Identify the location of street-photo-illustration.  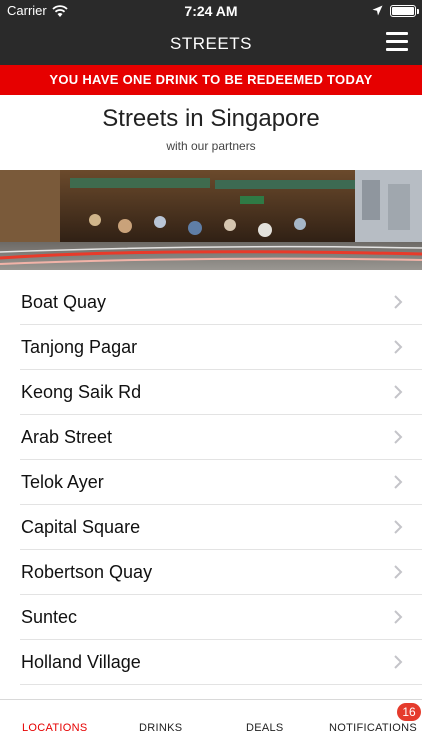
(211, 220).